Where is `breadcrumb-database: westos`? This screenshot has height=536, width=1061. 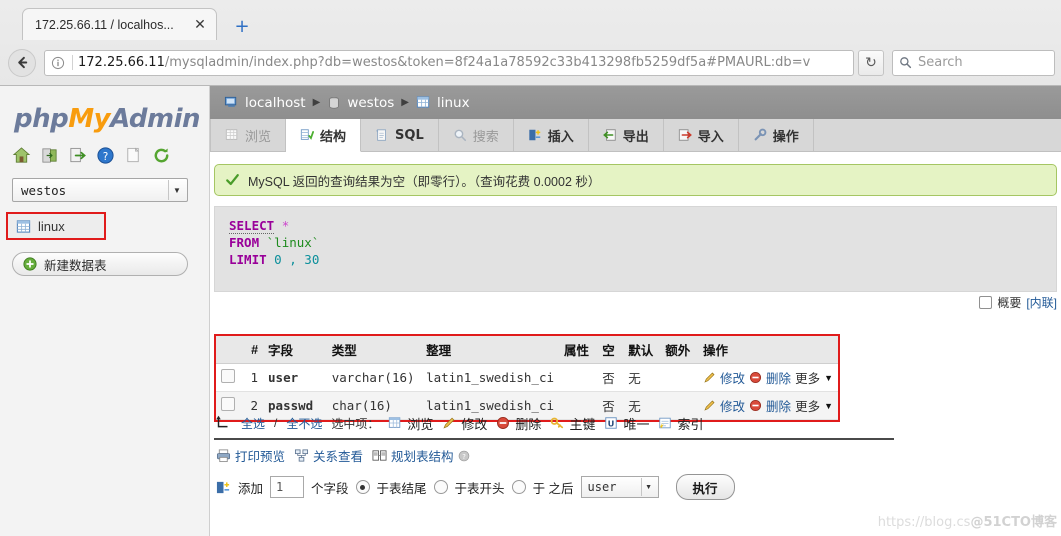
breadcrumb-database: westos is located at coordinates (360, 103).